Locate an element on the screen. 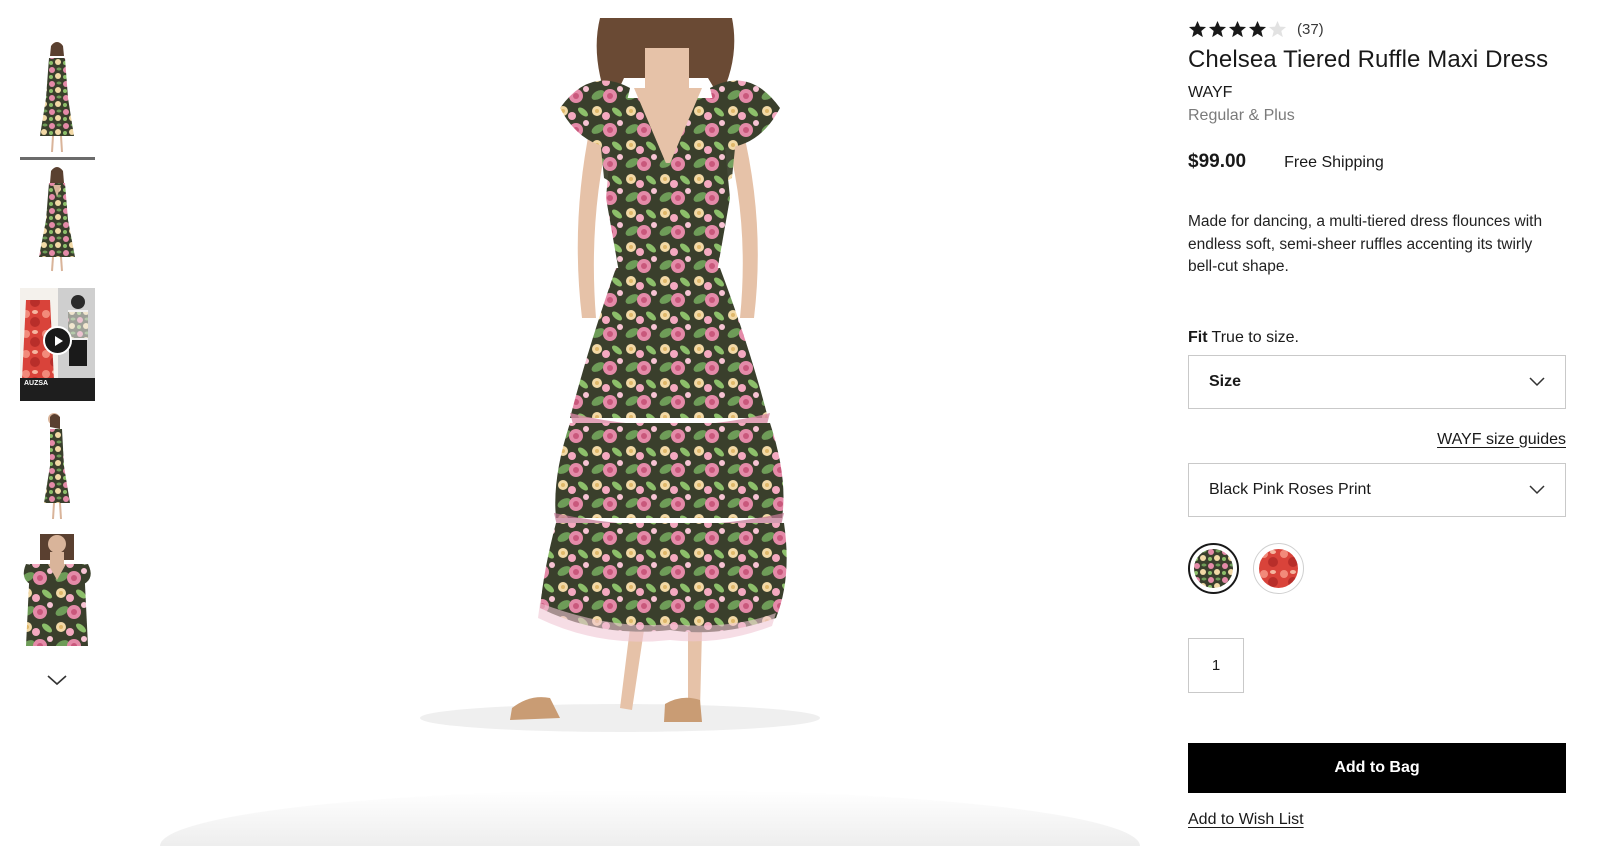 This screenshot has height=846, width=1600. size-select-label: Size is located at coordinates (1225, 381).